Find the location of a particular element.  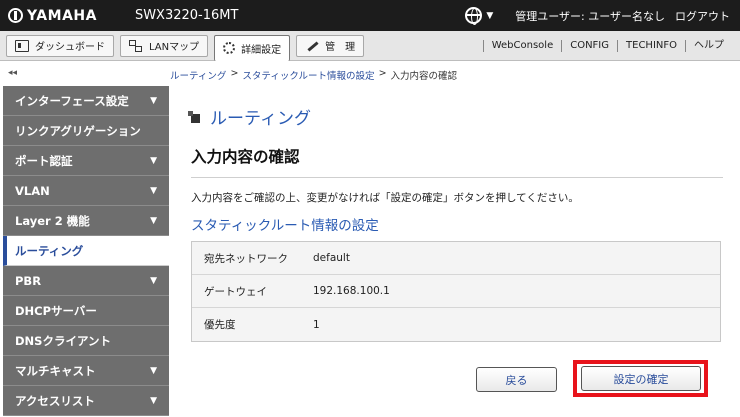

tab-advanced-settings: 詳細設定 is located at coordinates (252, 47).